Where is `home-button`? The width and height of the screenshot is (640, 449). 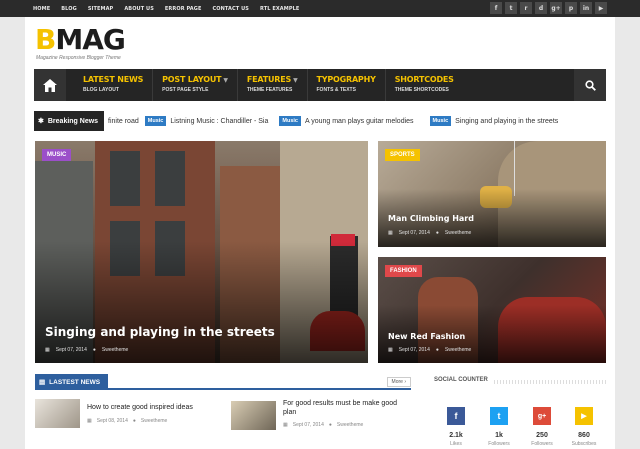 home-button is located at coordinates (50, 85).